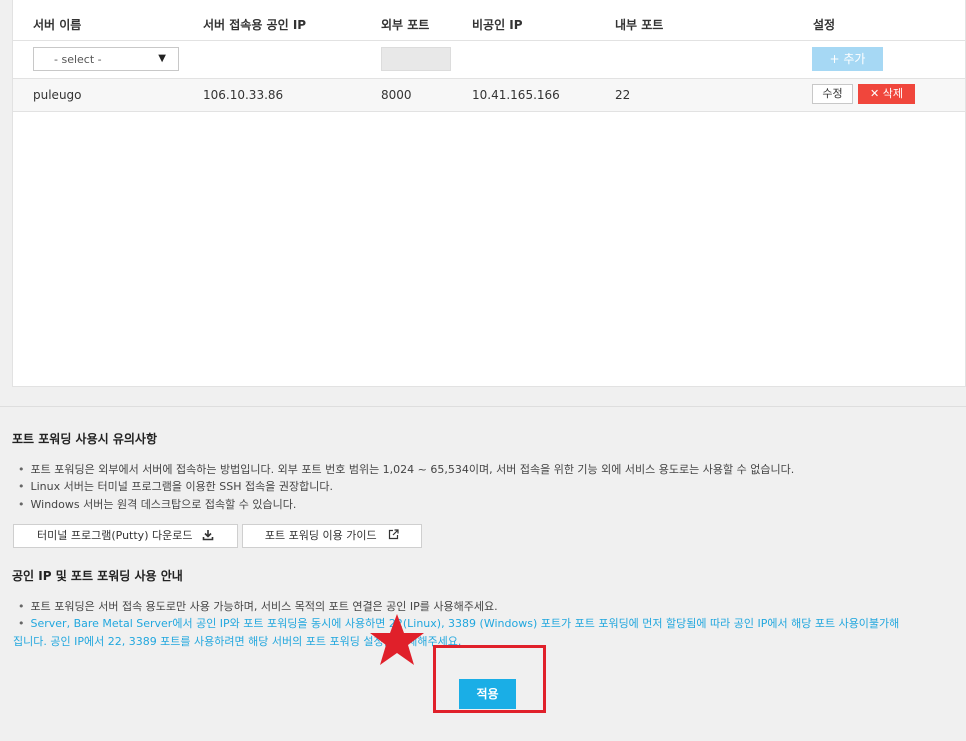 This screenshot has width=966, height=741. What do you see at coordinates (208, 535) in the screenshot?
I see `download-icon` at bounding box center [208, 535].